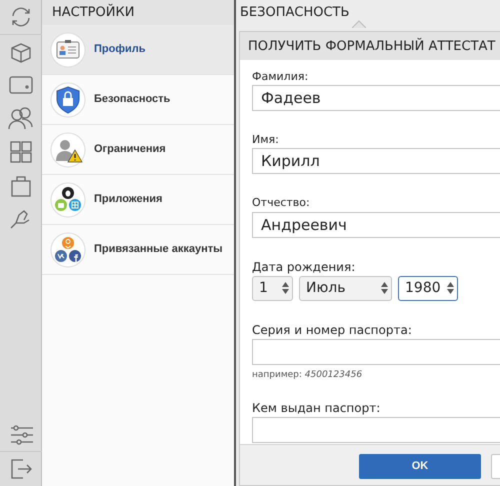 The width and height of the screenshot is (500, 486). Describe the element at coordinates (20, 152) in the screenshot. I see `devices-grid-icon` at that location.